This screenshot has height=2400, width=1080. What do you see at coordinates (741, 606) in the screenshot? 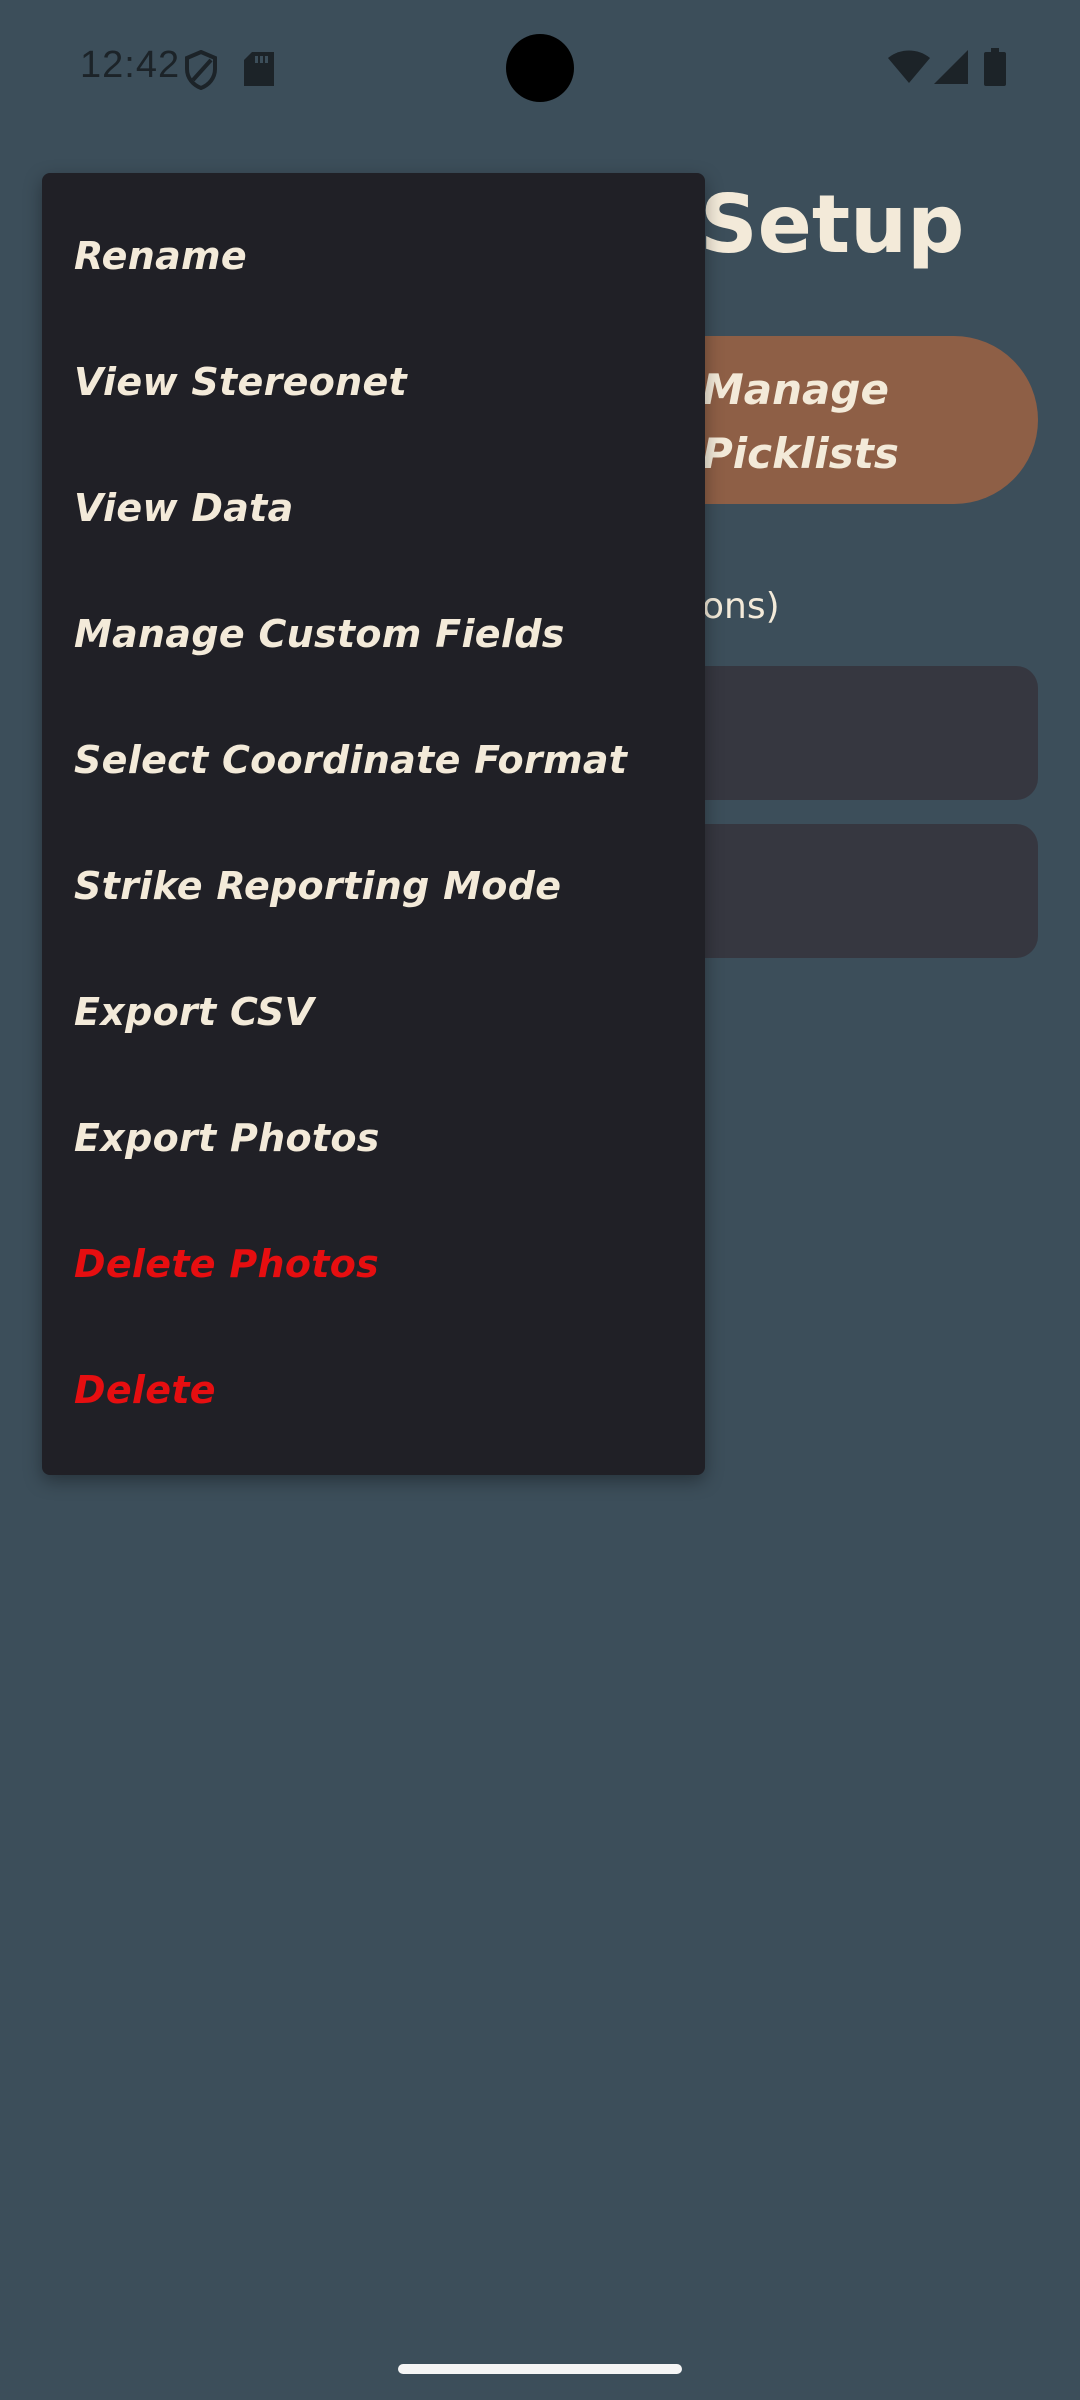
I see `section-hint: ons)` at bounding box center [741, 606].